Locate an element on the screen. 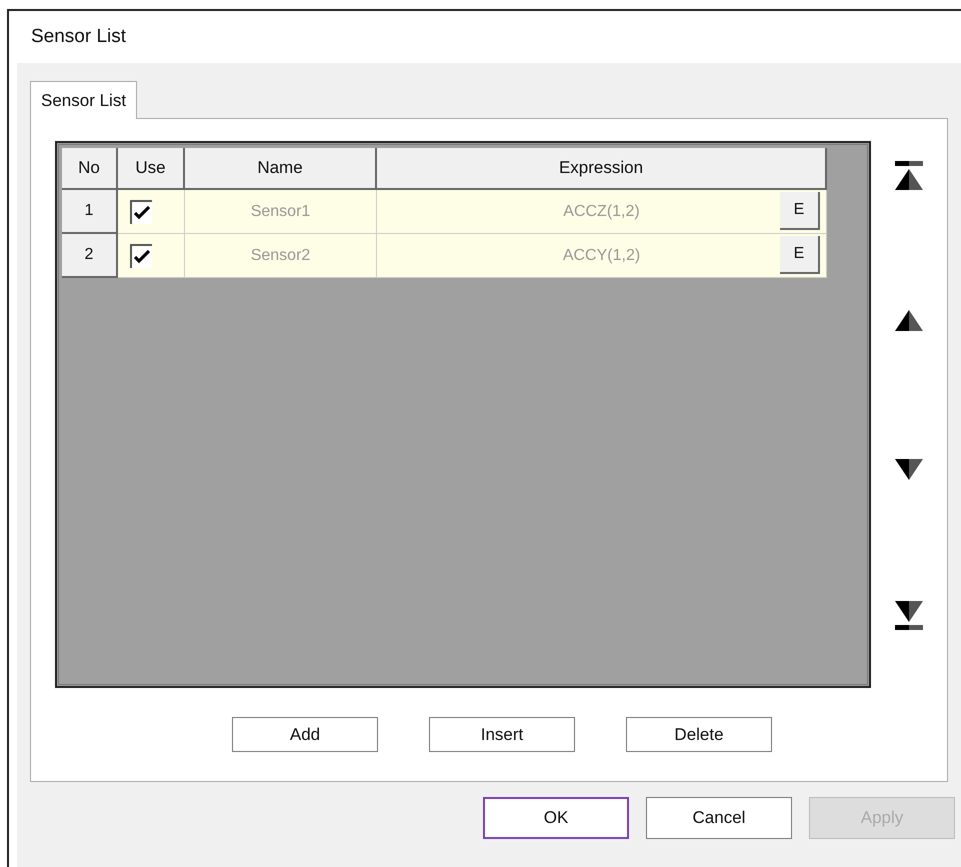  table-cell: ACCY(1,2) is located at coordinates (601, 255).